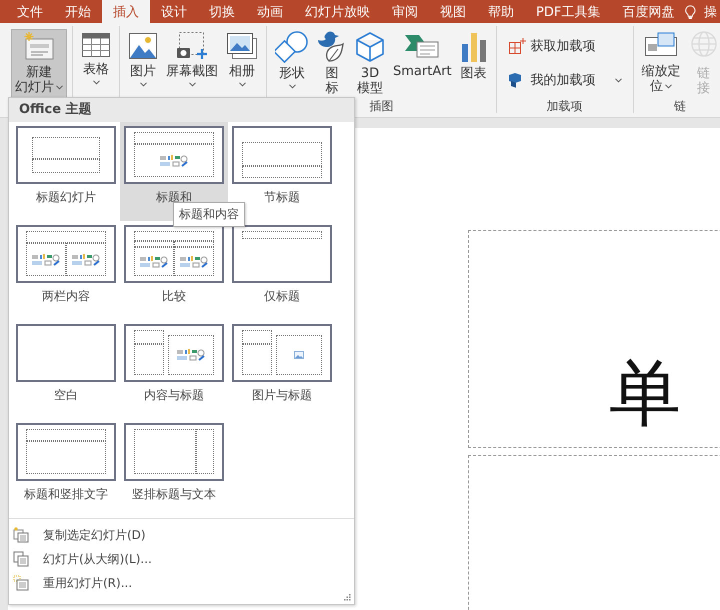 This screenshot has height=610, width=720. What do you see at coordinates (645, 393) in the screenshot?
I see `placeholder-text: 单` at bounding box center [645, 393].